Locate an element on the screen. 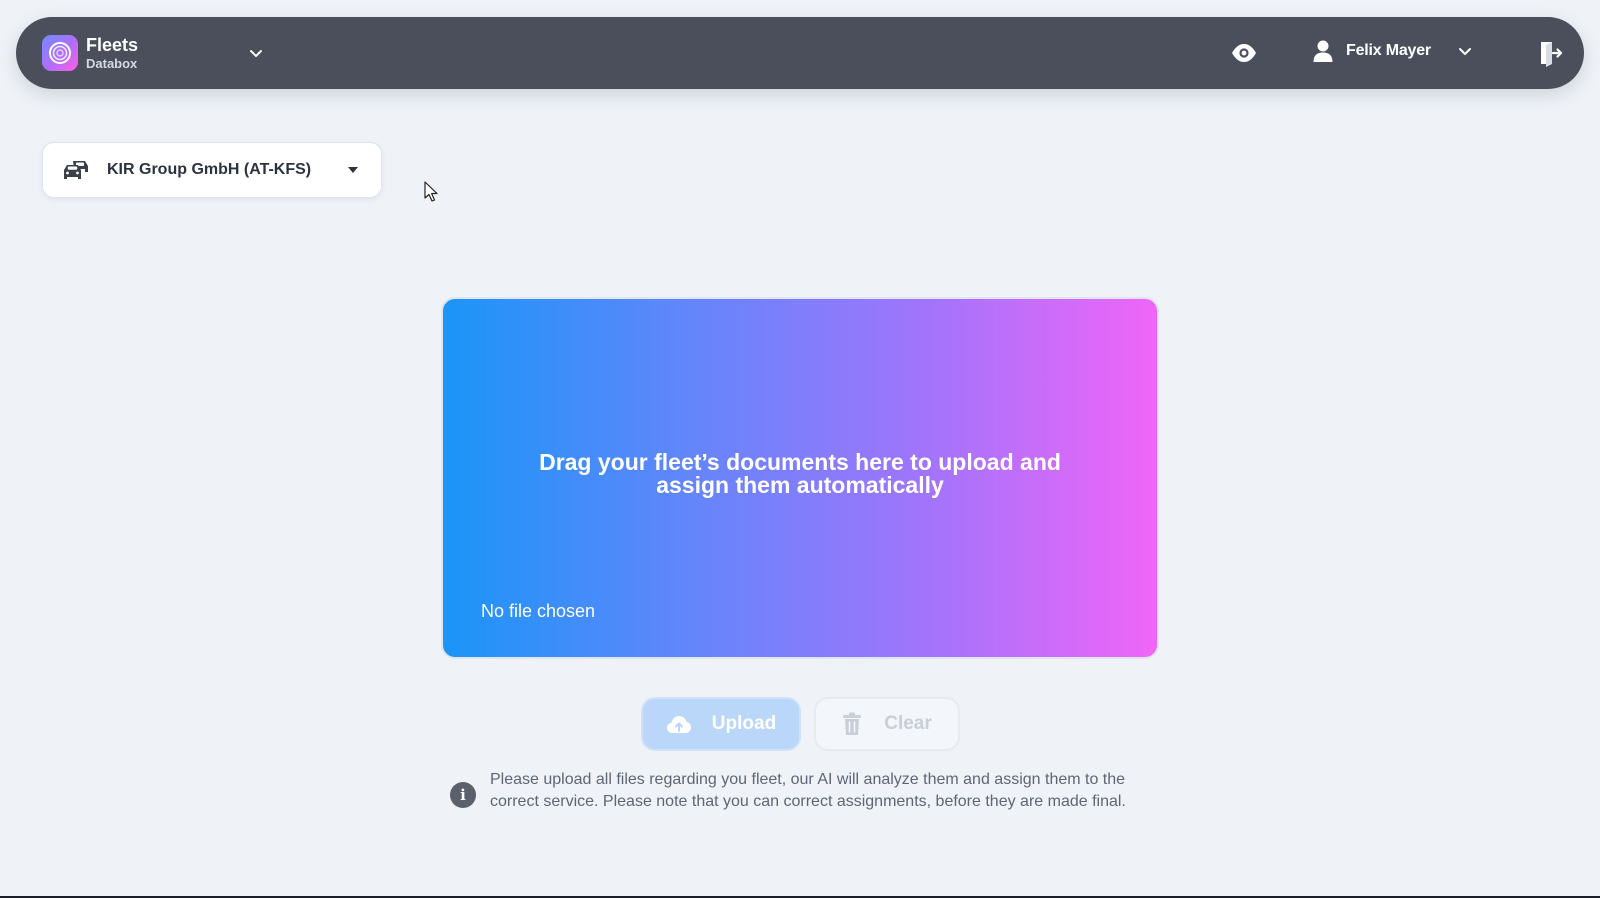 The width and height of the screenshot is (1600, 898). cloud-upload-icon is located at coordinates (678, 724).